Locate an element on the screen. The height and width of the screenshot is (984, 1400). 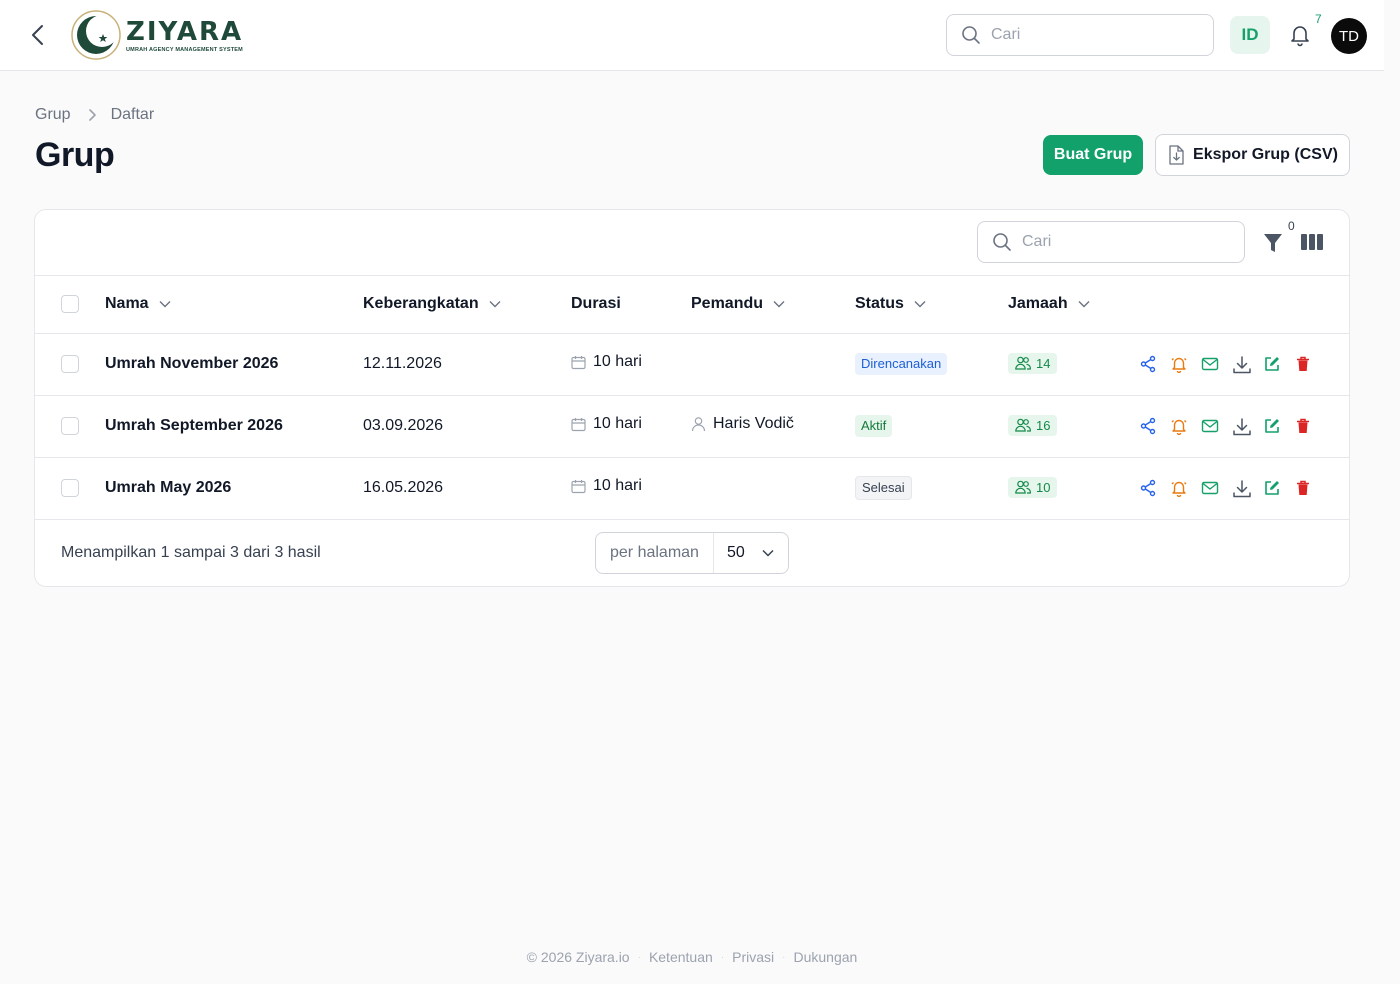
filter-count-badge: 0 is located at coordinates (1291, 226).